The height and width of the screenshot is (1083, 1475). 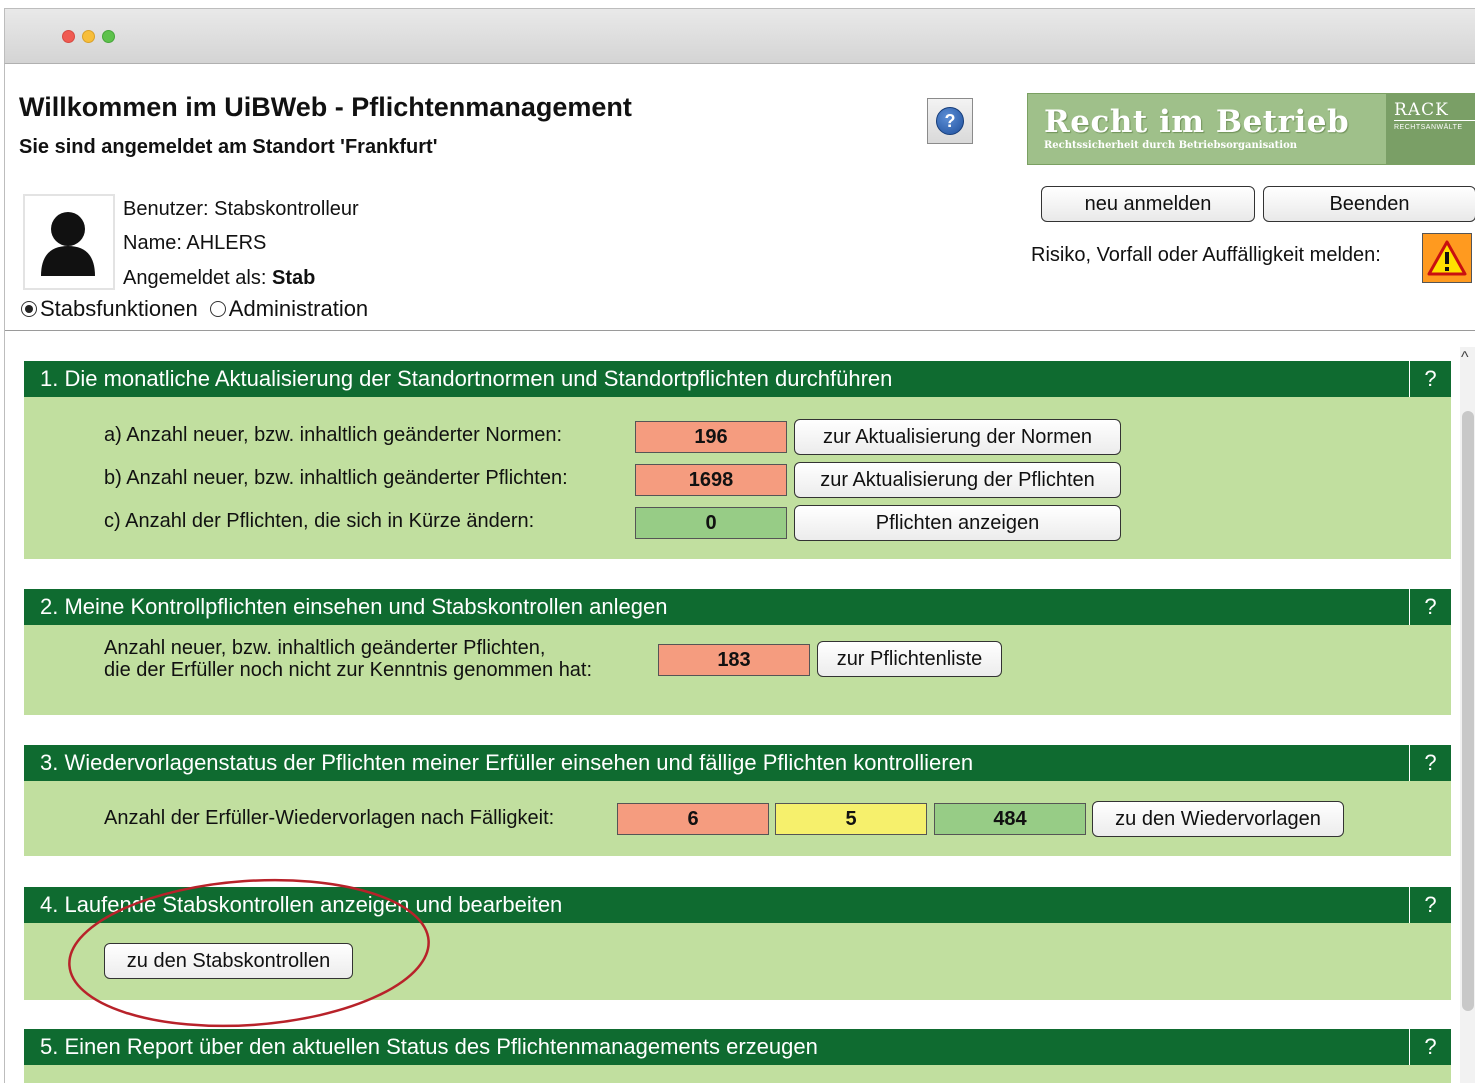 I want to click on warning-icon, so click(x=1447, y=258).